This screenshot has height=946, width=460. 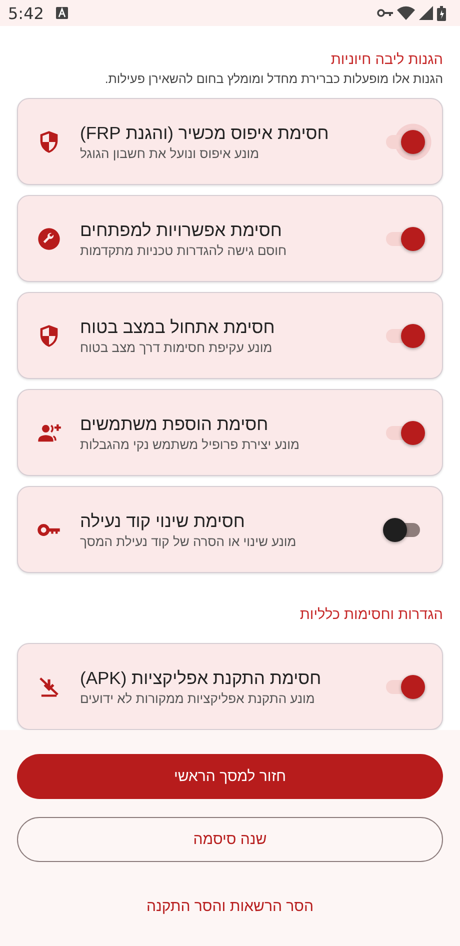 What do you see at coordinates (230, 776) in the screenshot?
I see `action-button: חזור למסך הראשי` at bounding box center [230, 776].